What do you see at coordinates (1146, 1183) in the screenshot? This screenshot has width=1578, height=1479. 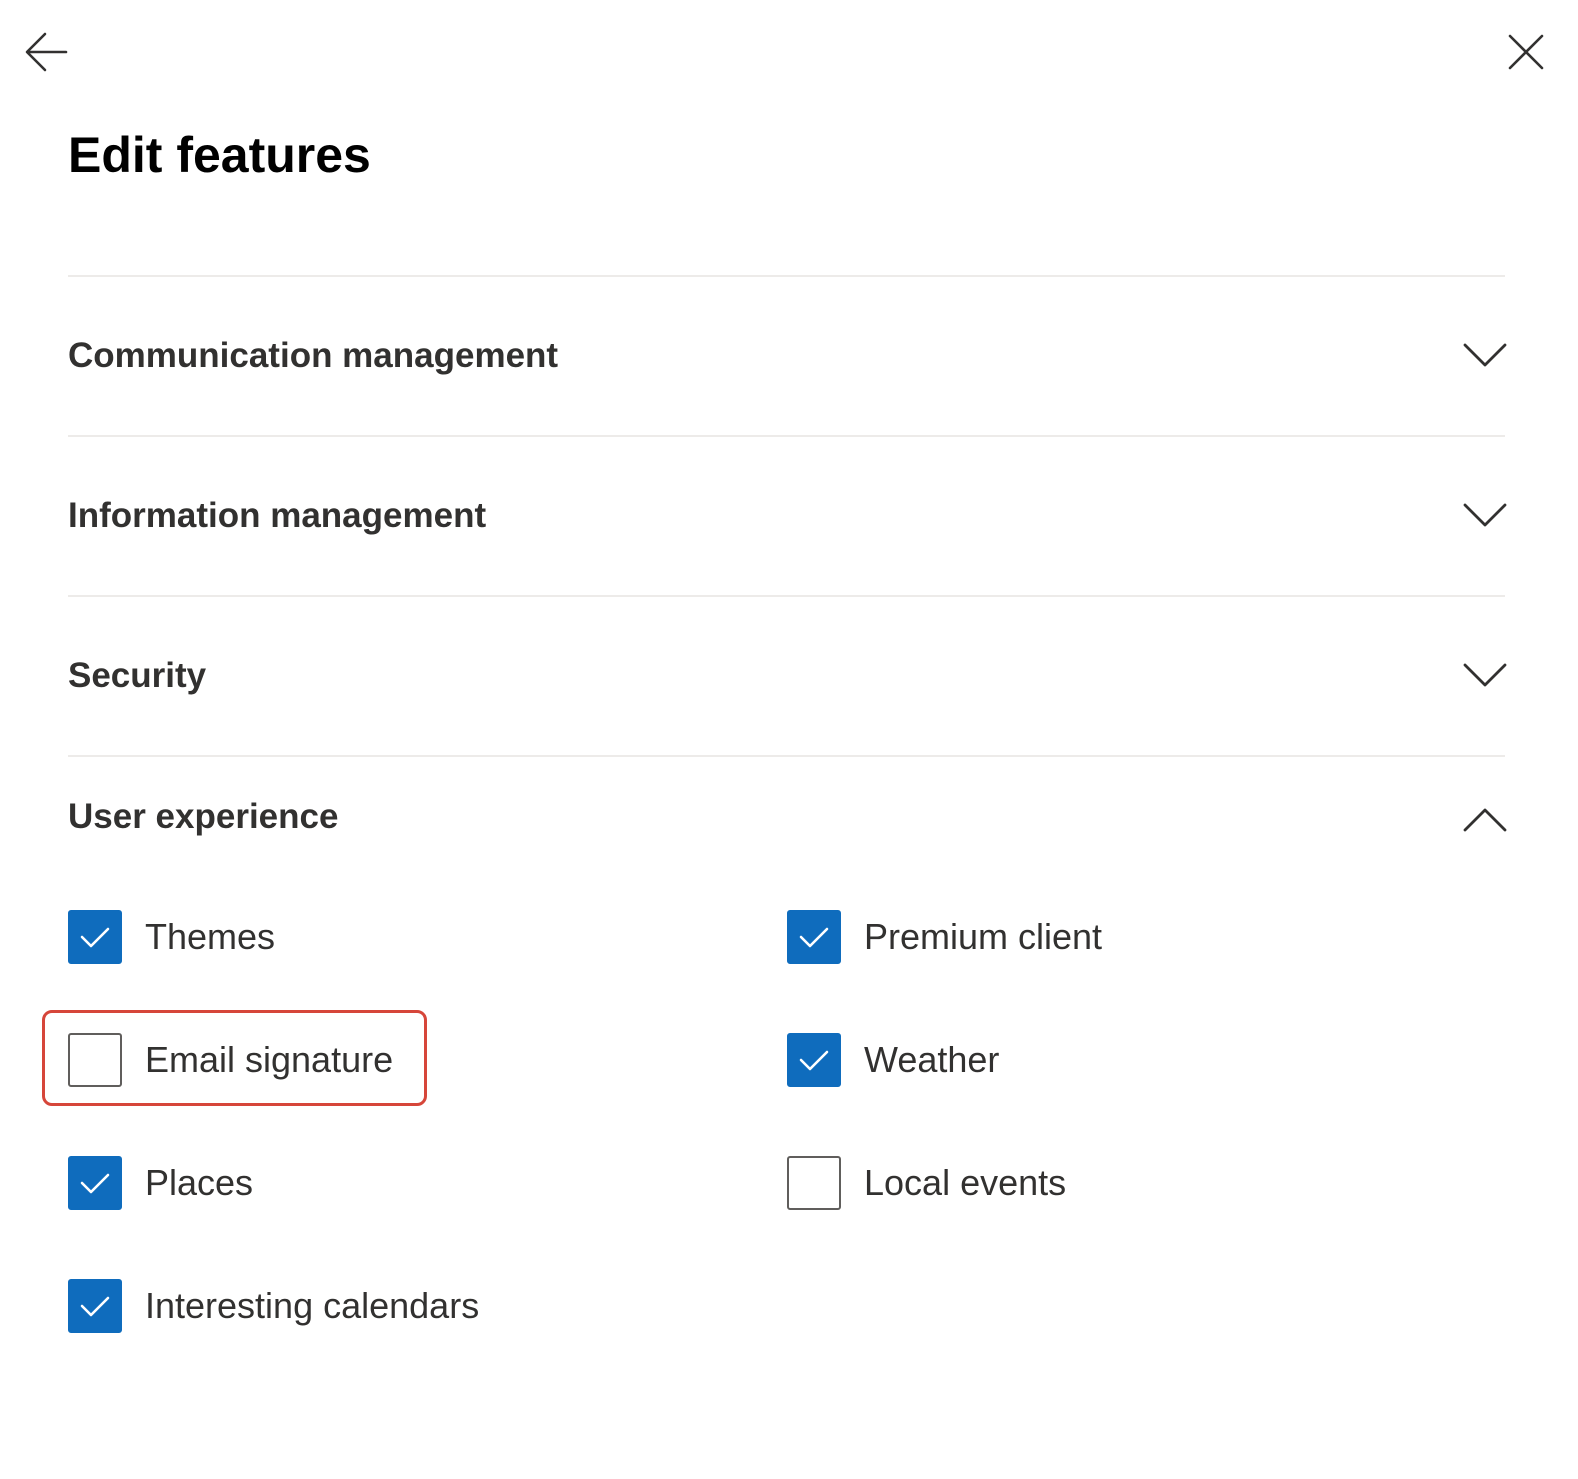 I see `option-local-events: Local events` at bounding box center [1146, 1183].